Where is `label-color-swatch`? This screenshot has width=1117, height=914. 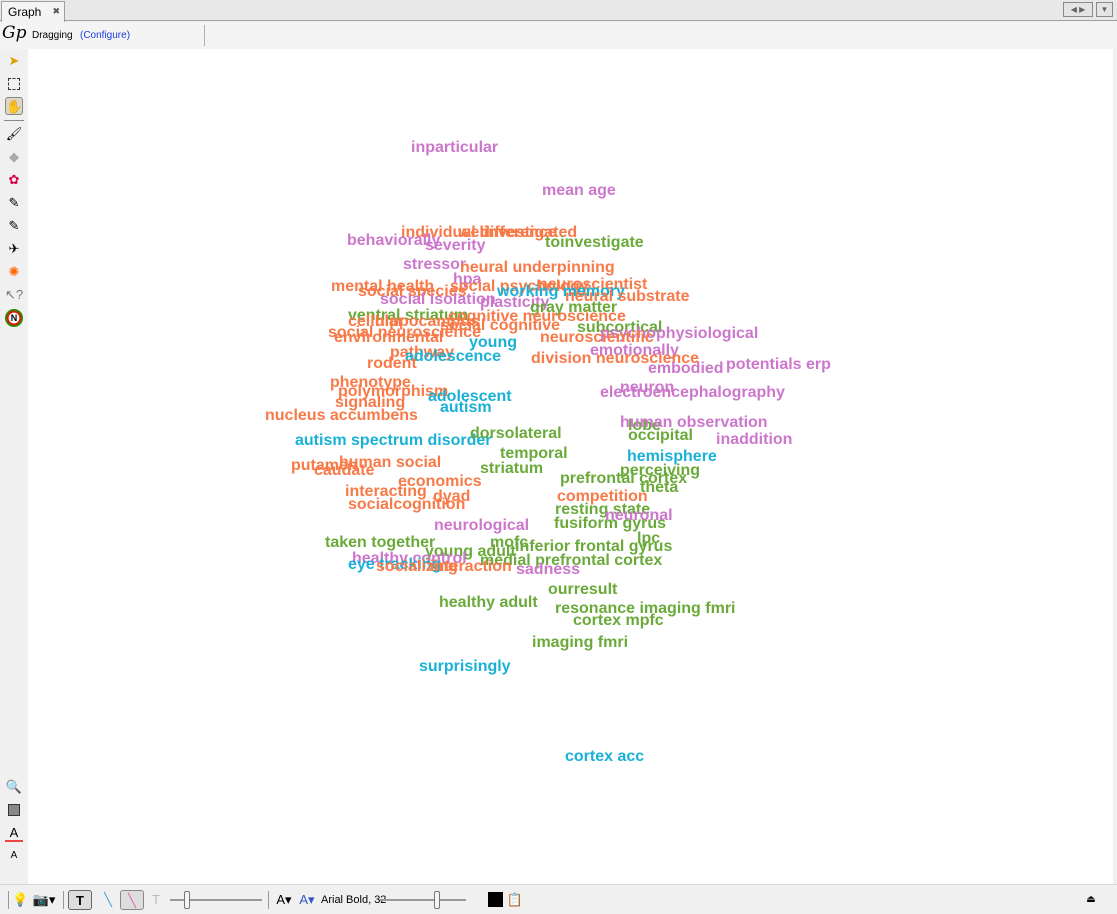
label-color-swatch is located at coordinates (495, 899).